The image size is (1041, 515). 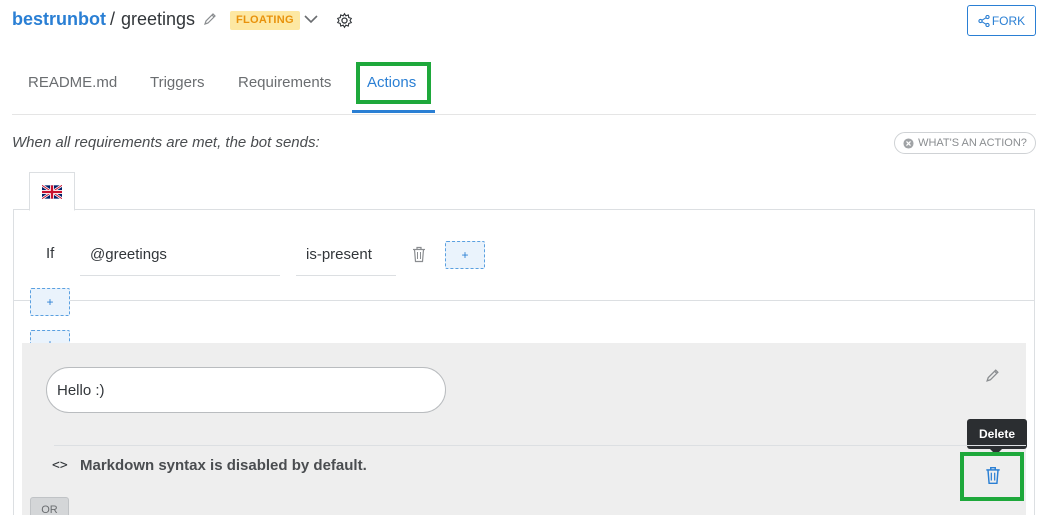 I want to click on gear-icon, so click(x=344, y=20).